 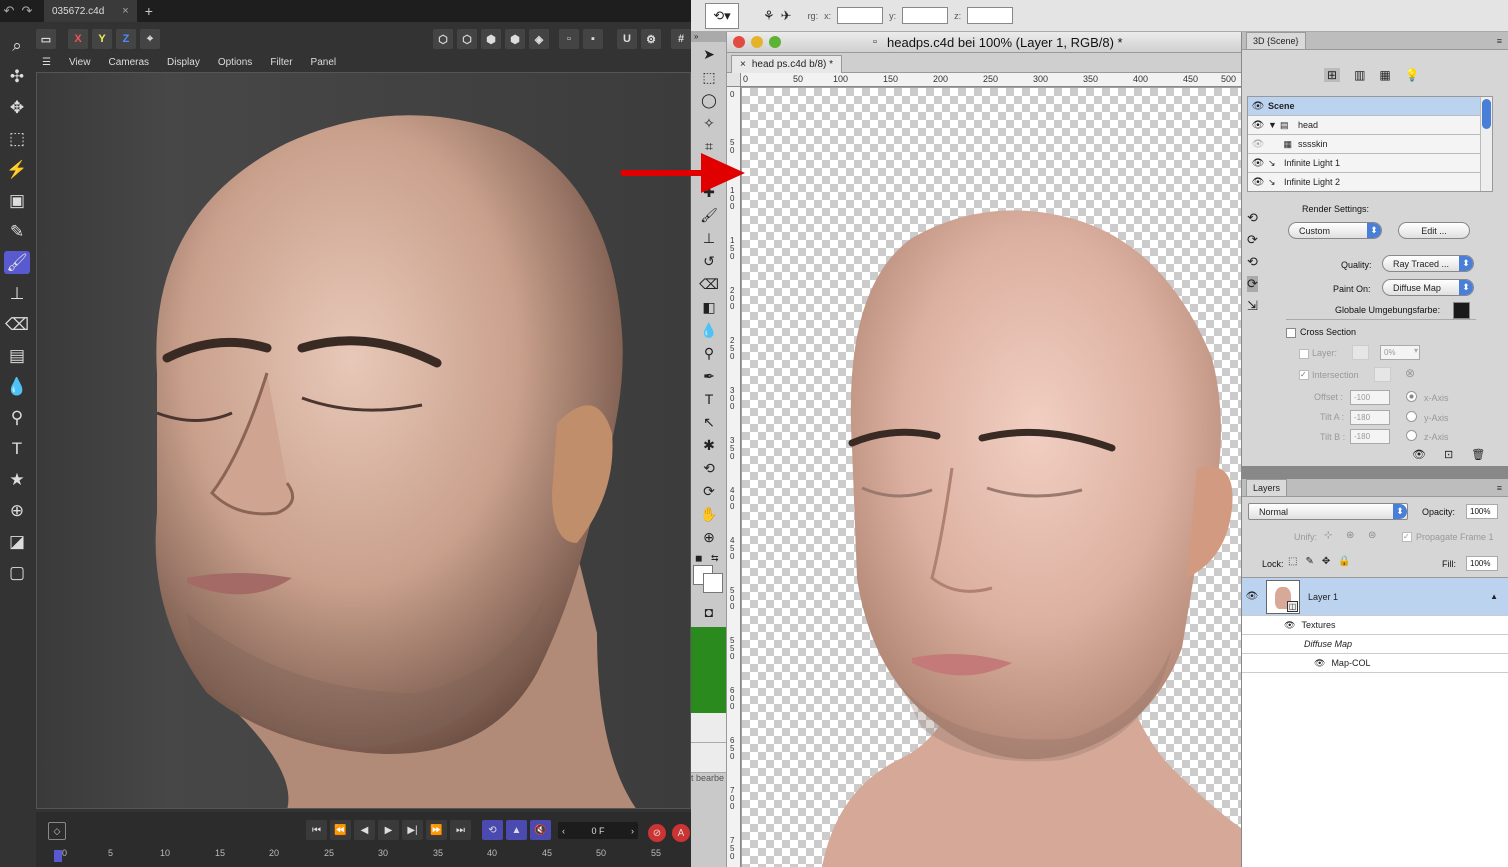 What do you see at coordinates (627, 39) in the screenshot?
I see `magnet-icon: U` at bounding box center [627, 39].